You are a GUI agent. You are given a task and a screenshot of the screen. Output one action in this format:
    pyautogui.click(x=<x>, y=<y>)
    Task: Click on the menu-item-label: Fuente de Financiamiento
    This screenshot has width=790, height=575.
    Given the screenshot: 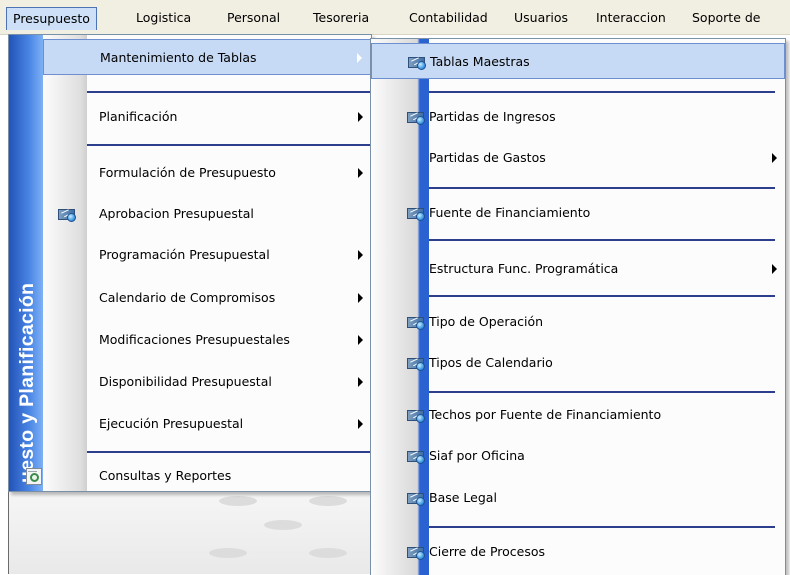 What is the action you would take?
    pyautogui.click(x=510, y=212)
    